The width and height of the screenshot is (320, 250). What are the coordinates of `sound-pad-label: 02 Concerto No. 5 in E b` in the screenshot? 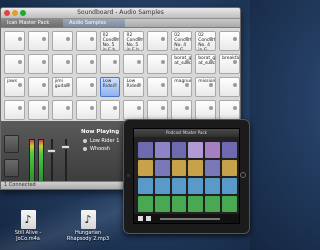 It's located at (111, 42).